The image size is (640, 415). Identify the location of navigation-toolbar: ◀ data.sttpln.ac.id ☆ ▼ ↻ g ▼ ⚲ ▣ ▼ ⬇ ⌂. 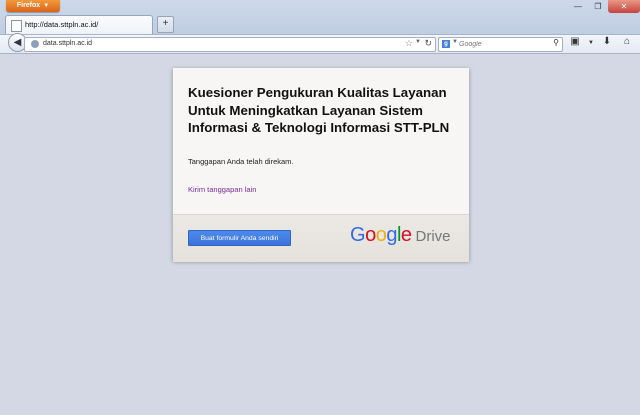
(320, 43).